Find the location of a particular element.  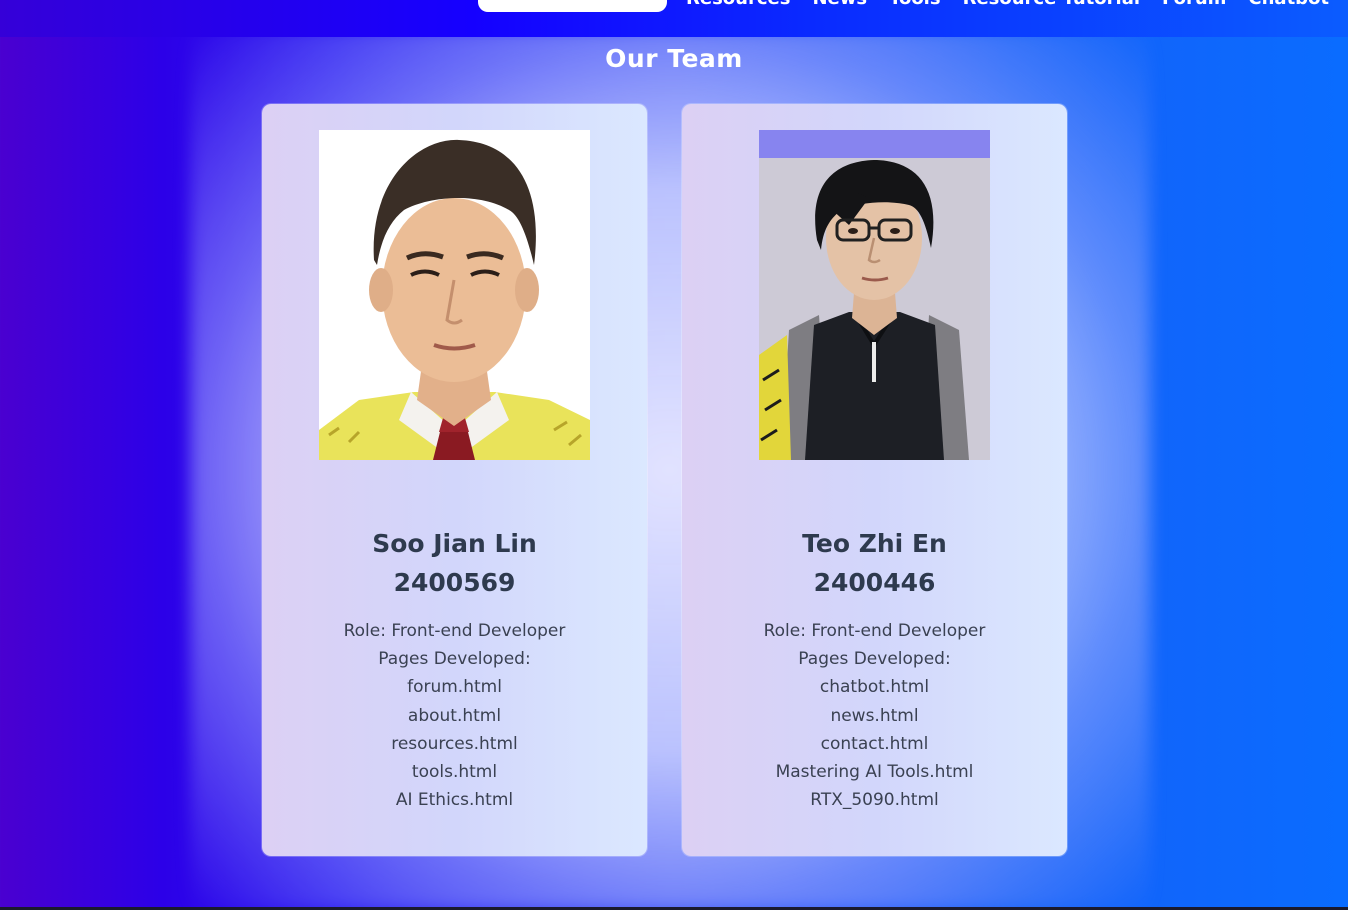

member-name: Soo Jian Lin is located at coordinates (454, 543).